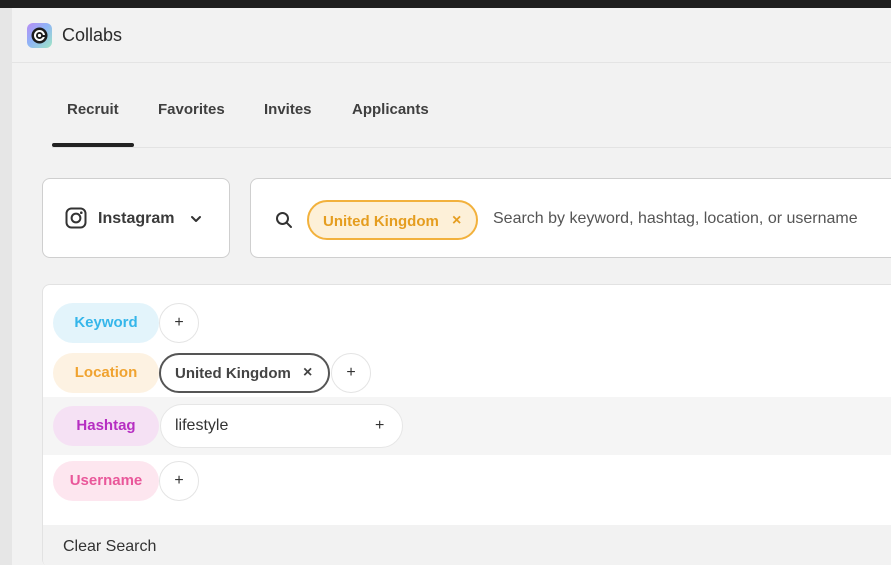  I want to click on search-icon, so click(284, 220).